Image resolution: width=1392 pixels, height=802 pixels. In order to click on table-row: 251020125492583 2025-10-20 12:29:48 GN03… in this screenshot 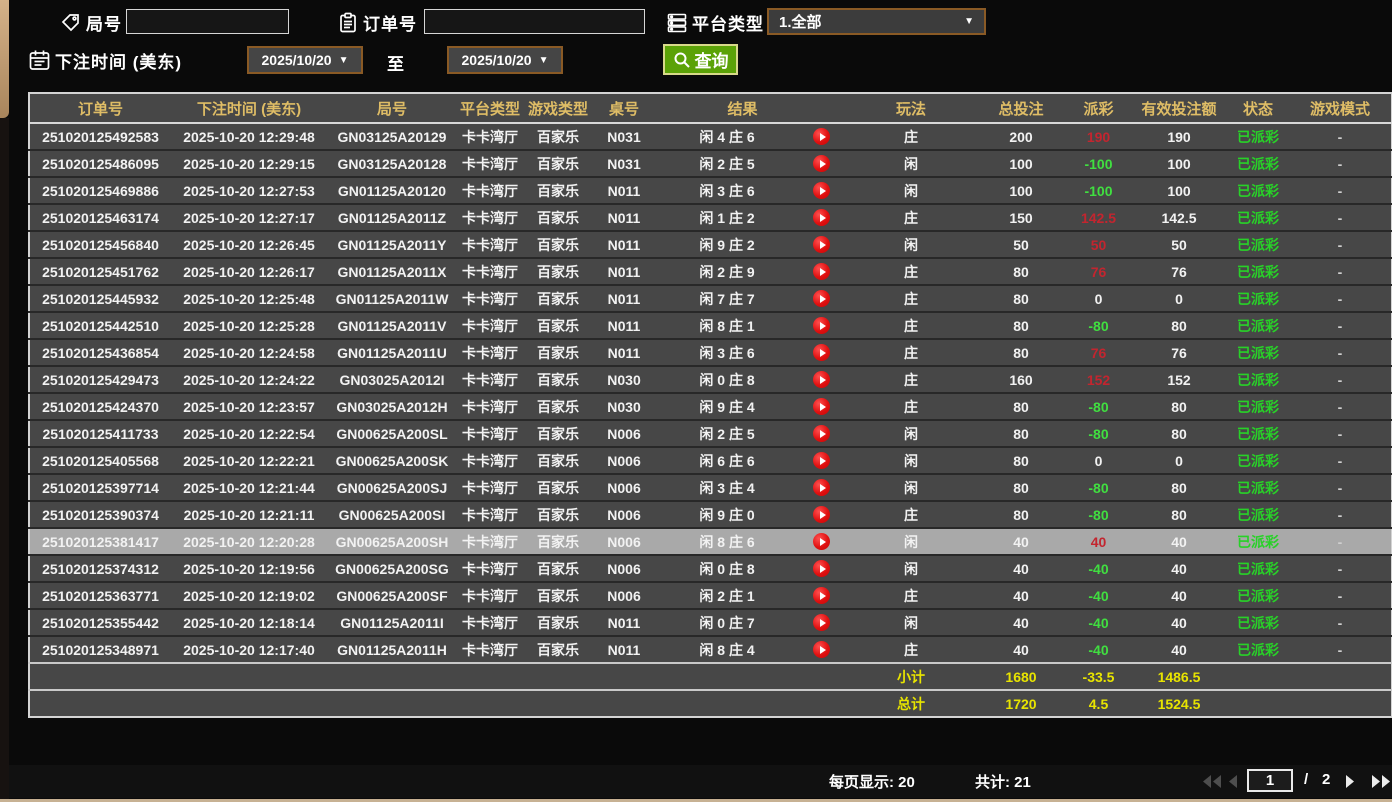, I will do `click(710, 136)`.